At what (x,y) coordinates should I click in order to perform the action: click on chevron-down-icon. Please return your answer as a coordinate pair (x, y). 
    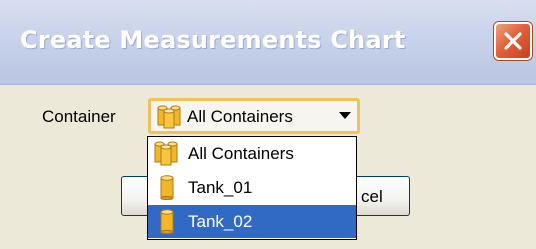
    Looking at the image, I should click on (345, 115).